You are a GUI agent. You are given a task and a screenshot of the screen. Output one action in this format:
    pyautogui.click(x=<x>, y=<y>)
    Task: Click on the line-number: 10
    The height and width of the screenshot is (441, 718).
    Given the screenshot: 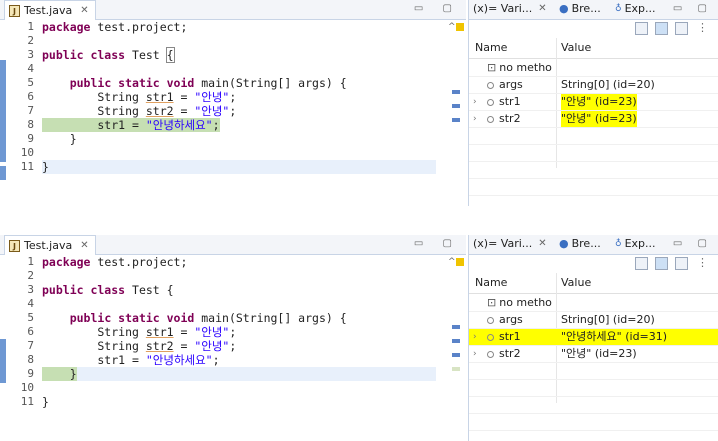 What is the action you would take?
    pyautogui.click(x=27, y=152)
    